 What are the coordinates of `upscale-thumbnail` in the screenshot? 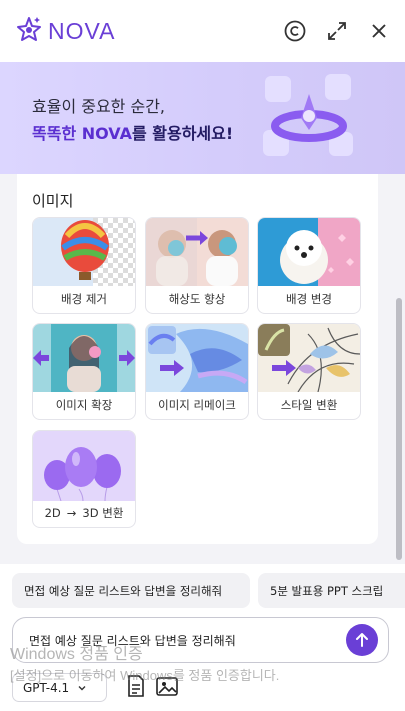 It's located at (197, 252).